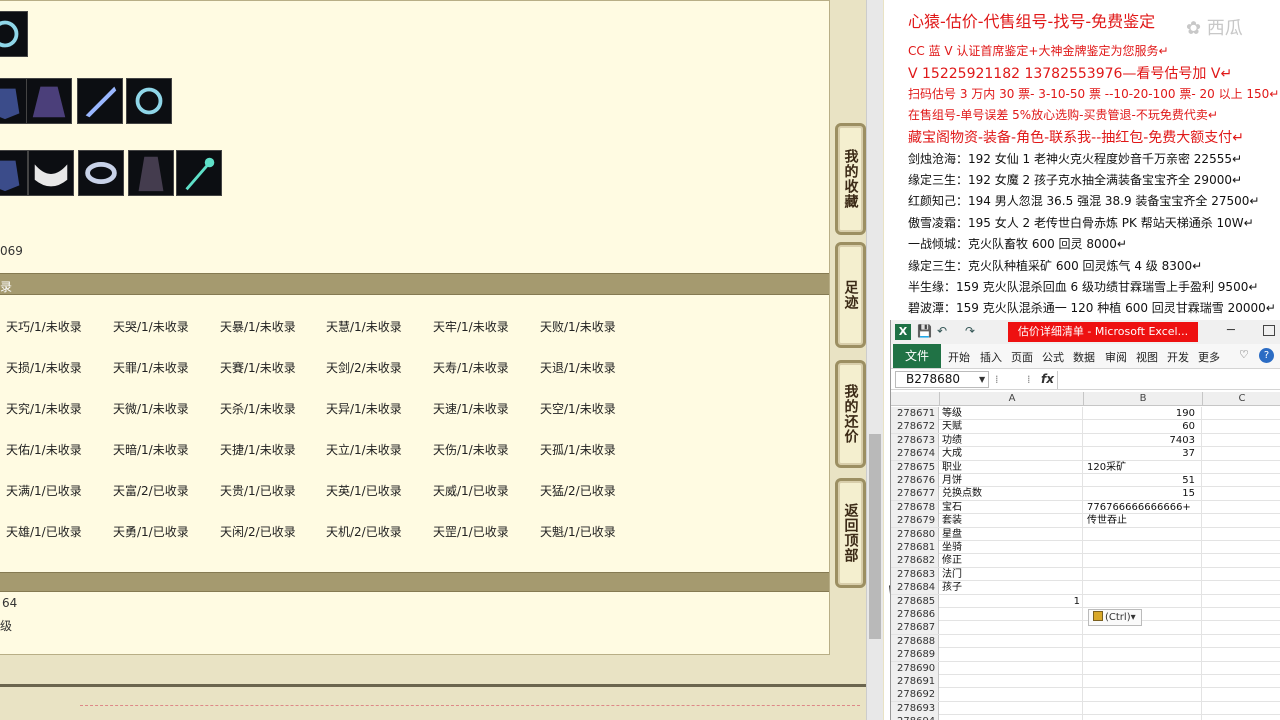 Image resolution: width=1280 pixels, height=720 pixels. What do you see at coordinates (1012, 494) in the screenshot?
I see `cell-a: 兑换点数` at bounding box center [1012, 494].